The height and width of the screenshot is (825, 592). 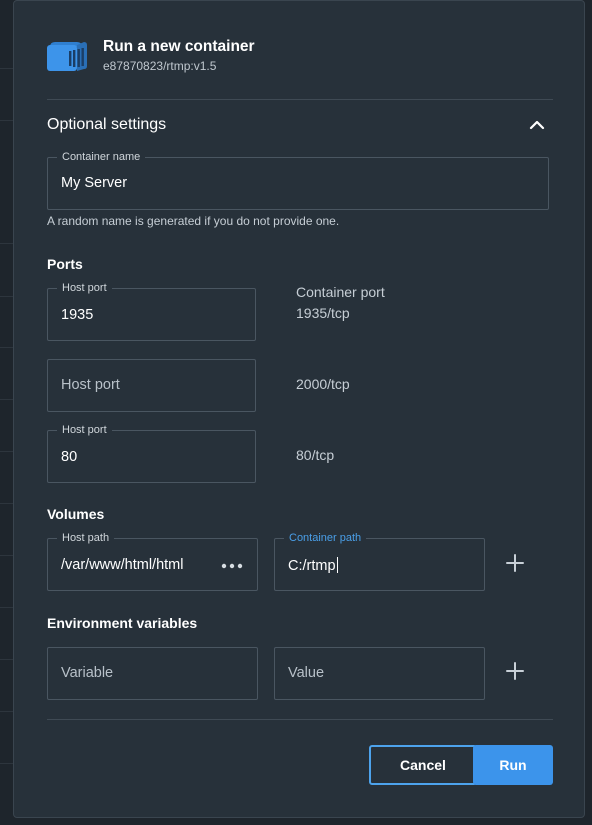 I want to click on container-port-value: 1935/tcp, so click(x=323, y=313).